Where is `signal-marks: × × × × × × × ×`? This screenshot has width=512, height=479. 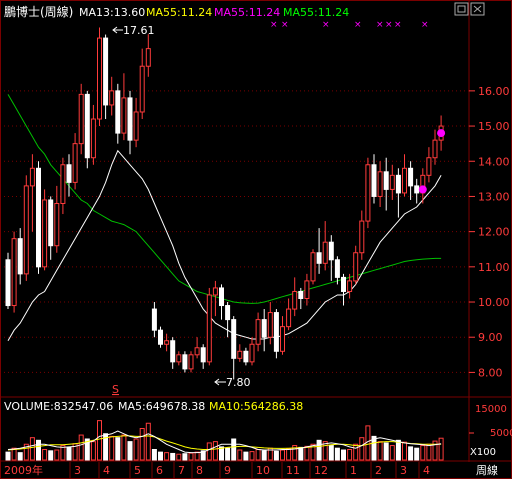
signal-marks: × × × × × × × × is located at coordinates (349, 25).